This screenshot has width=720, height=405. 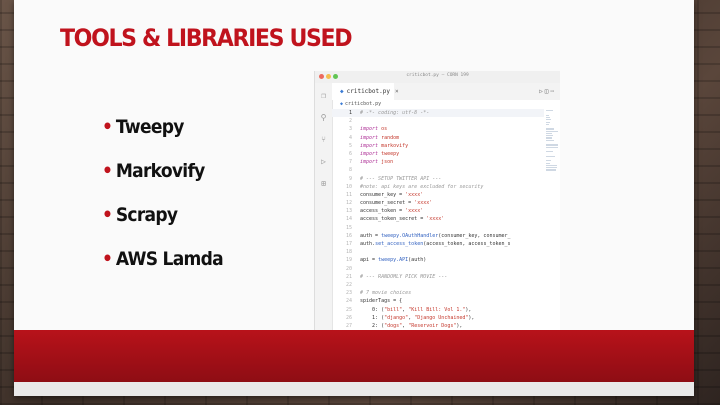 I want to click on line-number: 25, so click(x=348, y=309).